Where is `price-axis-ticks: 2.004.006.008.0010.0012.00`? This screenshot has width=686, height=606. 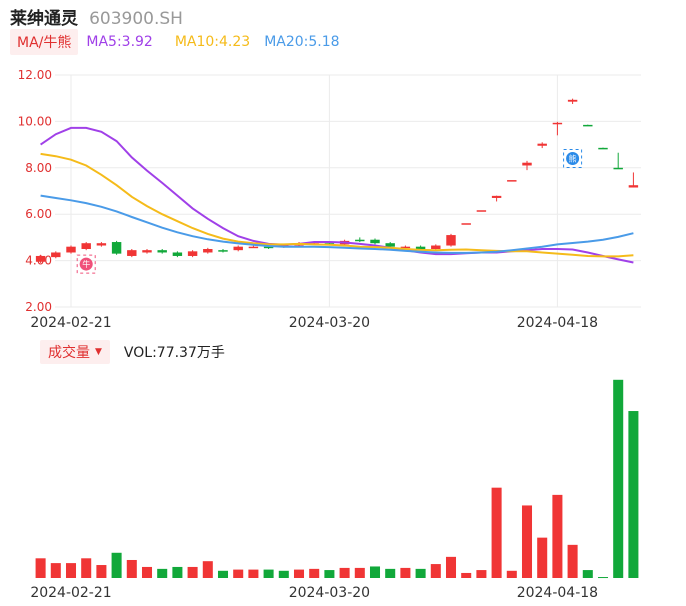
price-axis-ticks: 2.004.006.008.0010.0012.00 is located at coordinates (35, 191).